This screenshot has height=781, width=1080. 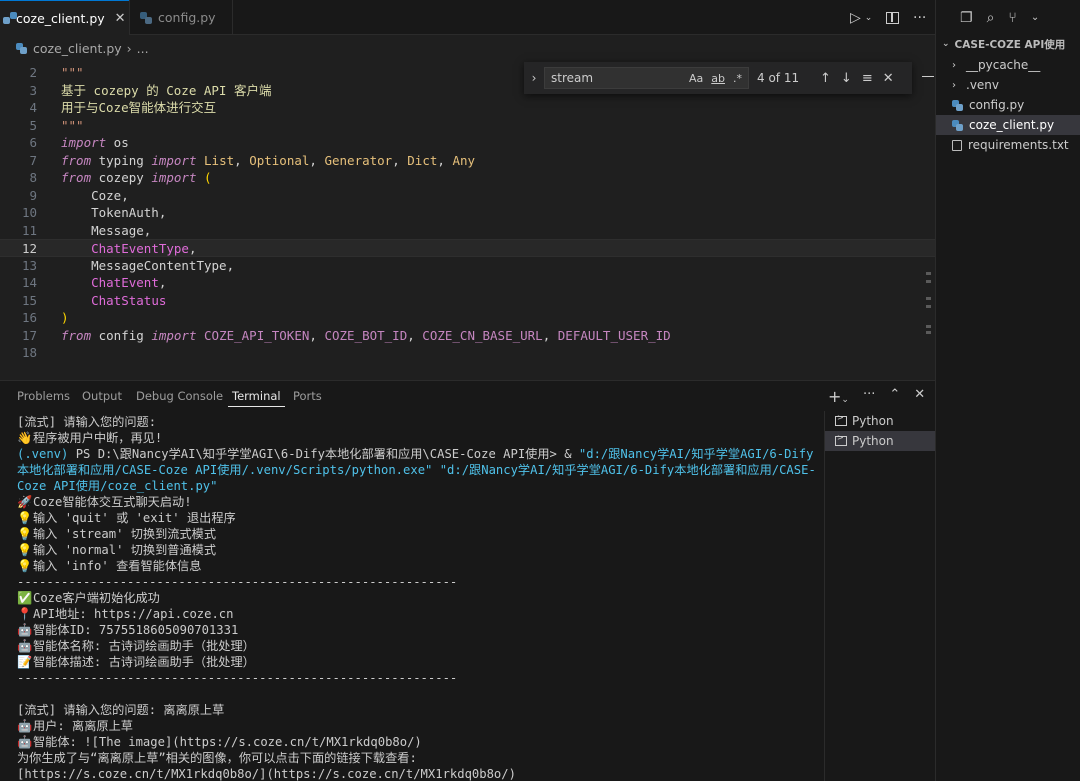 What do you see at coordinates (467, 231) in the screenshot?
I see `code-line: 11 Message,` at bounding box center [467, 231].